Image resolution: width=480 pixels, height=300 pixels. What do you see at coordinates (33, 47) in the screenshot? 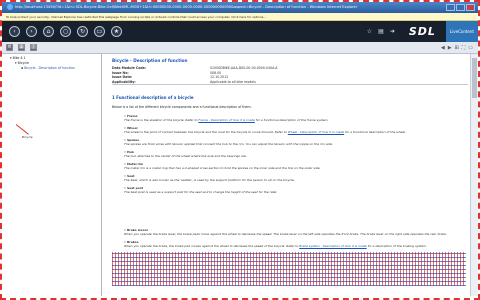
I see `tree-view-icon: ▥` at bounding box center [33, 47].